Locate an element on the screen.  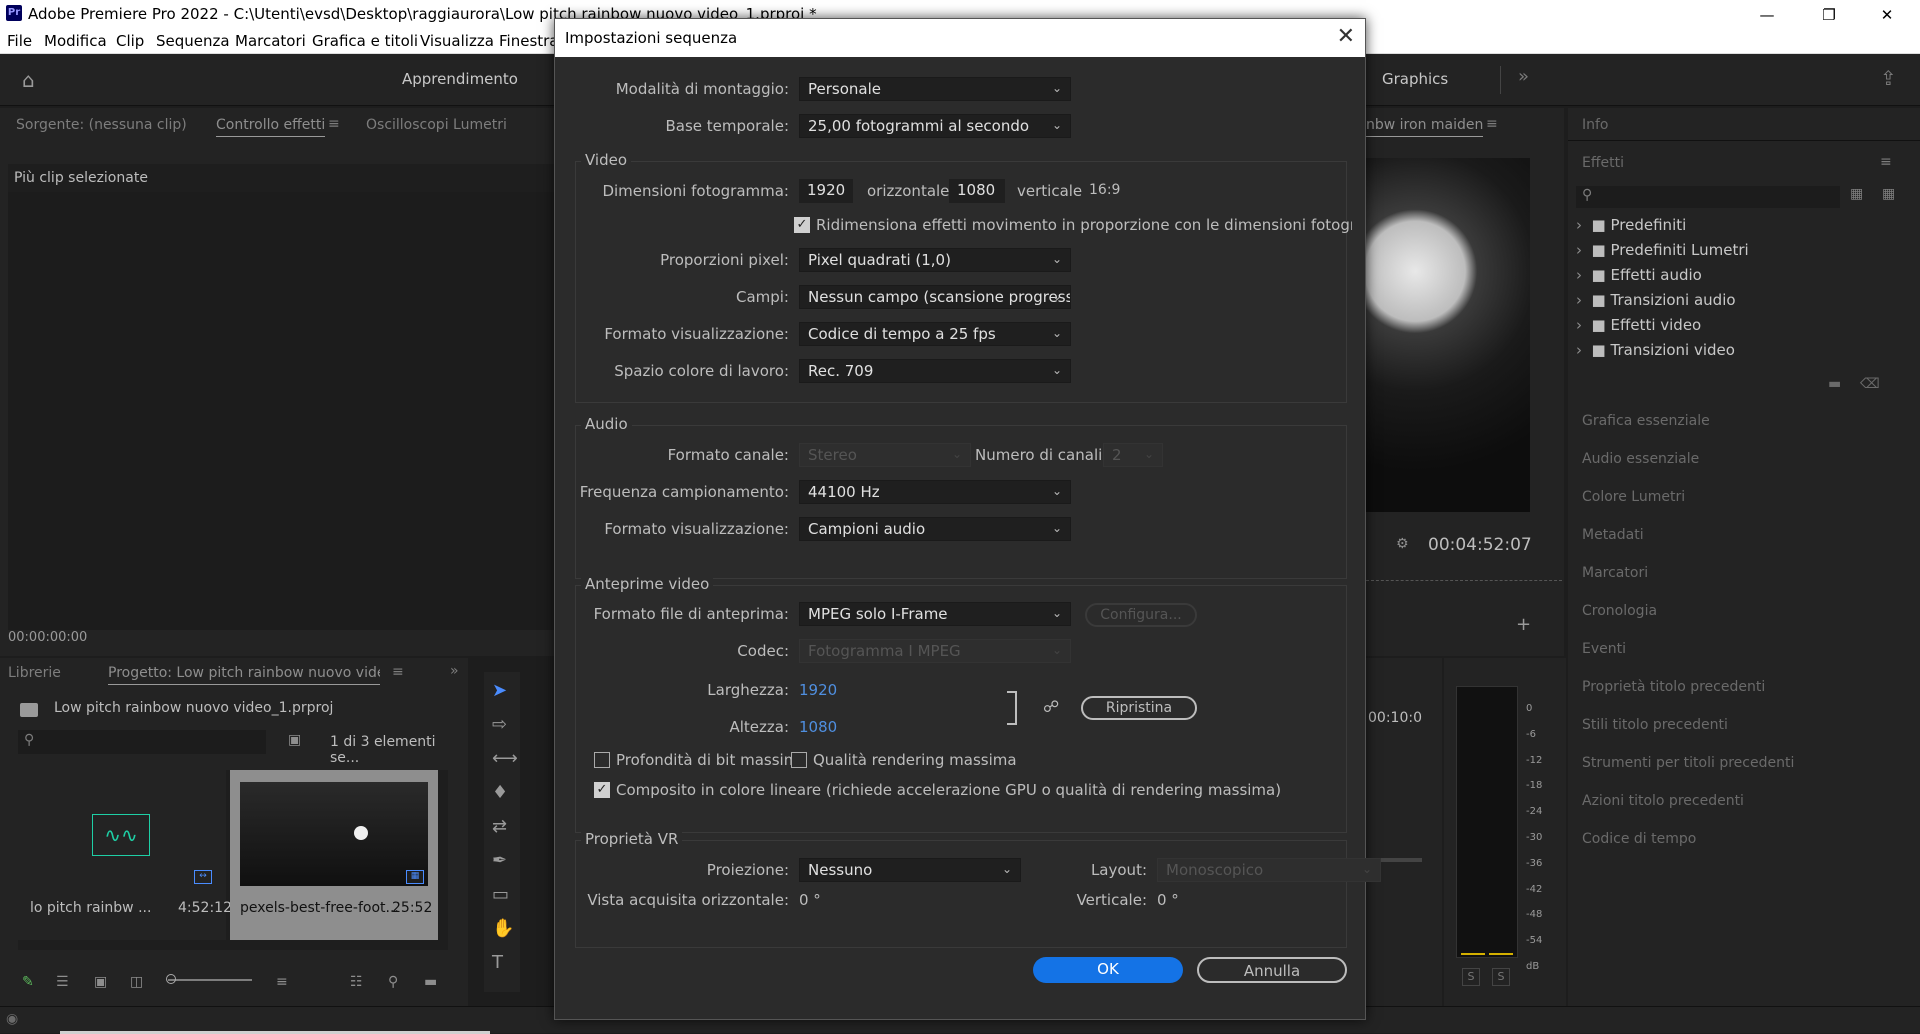
effects-item-transizioni-audio: › ■ Transizioni audio is located at coordinates (1656, 300).